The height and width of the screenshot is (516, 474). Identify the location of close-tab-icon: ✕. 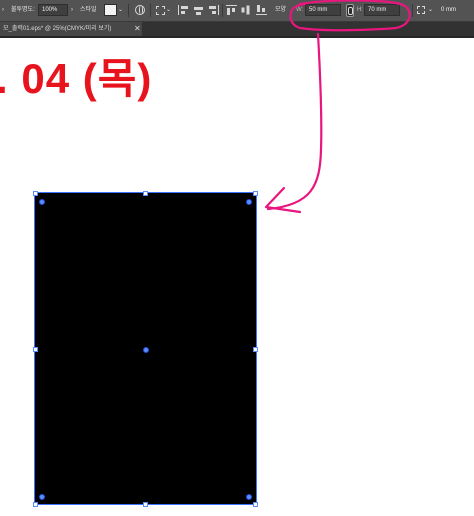
(137, 29).